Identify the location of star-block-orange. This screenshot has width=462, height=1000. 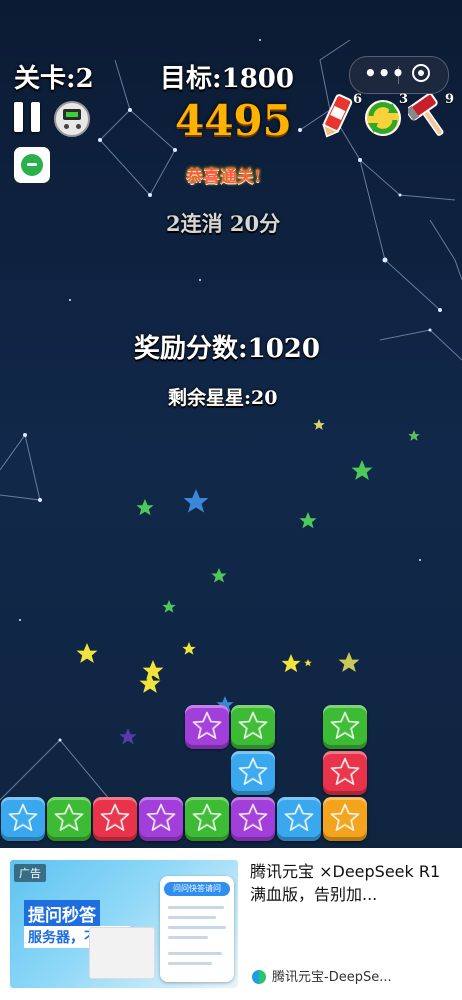
(345, 819).